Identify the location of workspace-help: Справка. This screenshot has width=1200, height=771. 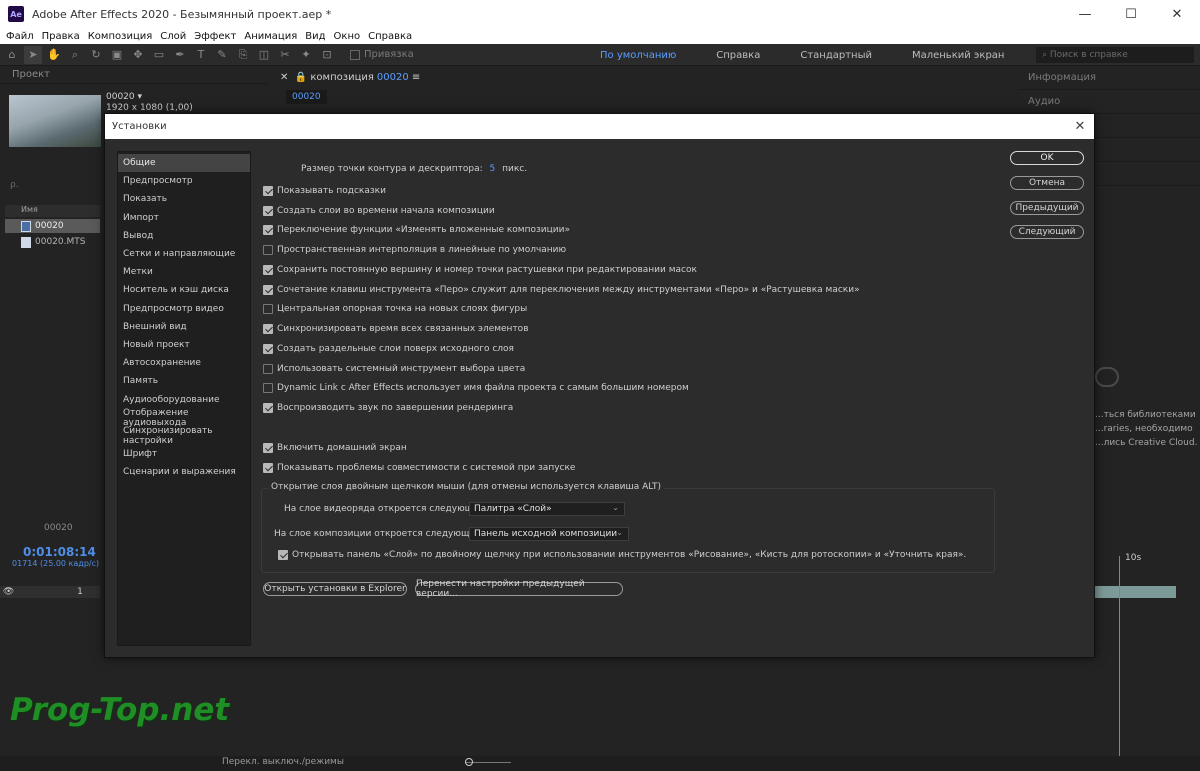
(738, 55).